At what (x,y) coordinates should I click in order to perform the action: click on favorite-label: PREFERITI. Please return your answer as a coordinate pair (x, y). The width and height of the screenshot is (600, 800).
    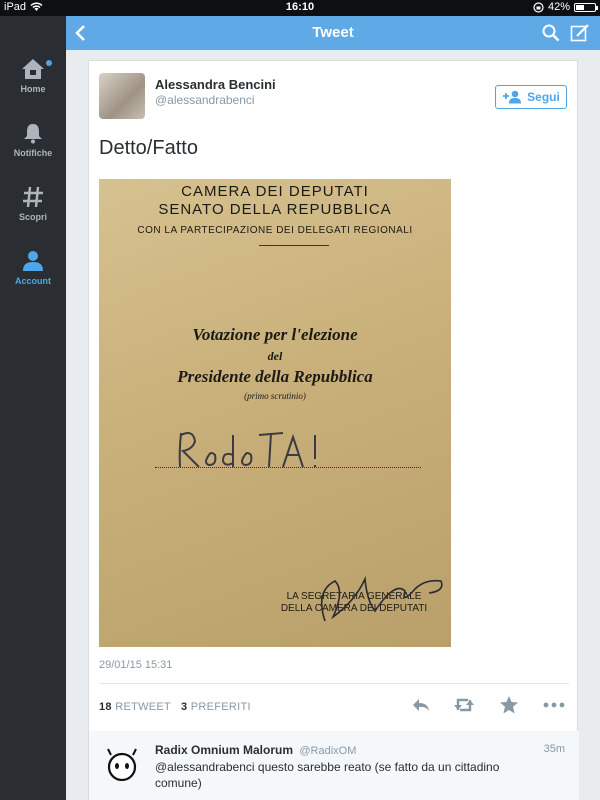
    Looking at the image, I should click on (221, 707).